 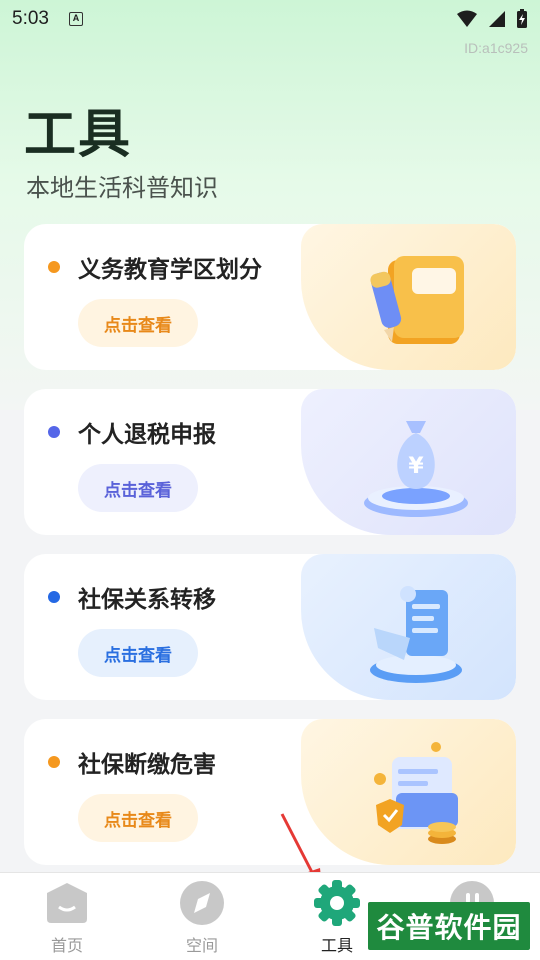 I want to click on status-icons, so click(x=492, y=19).